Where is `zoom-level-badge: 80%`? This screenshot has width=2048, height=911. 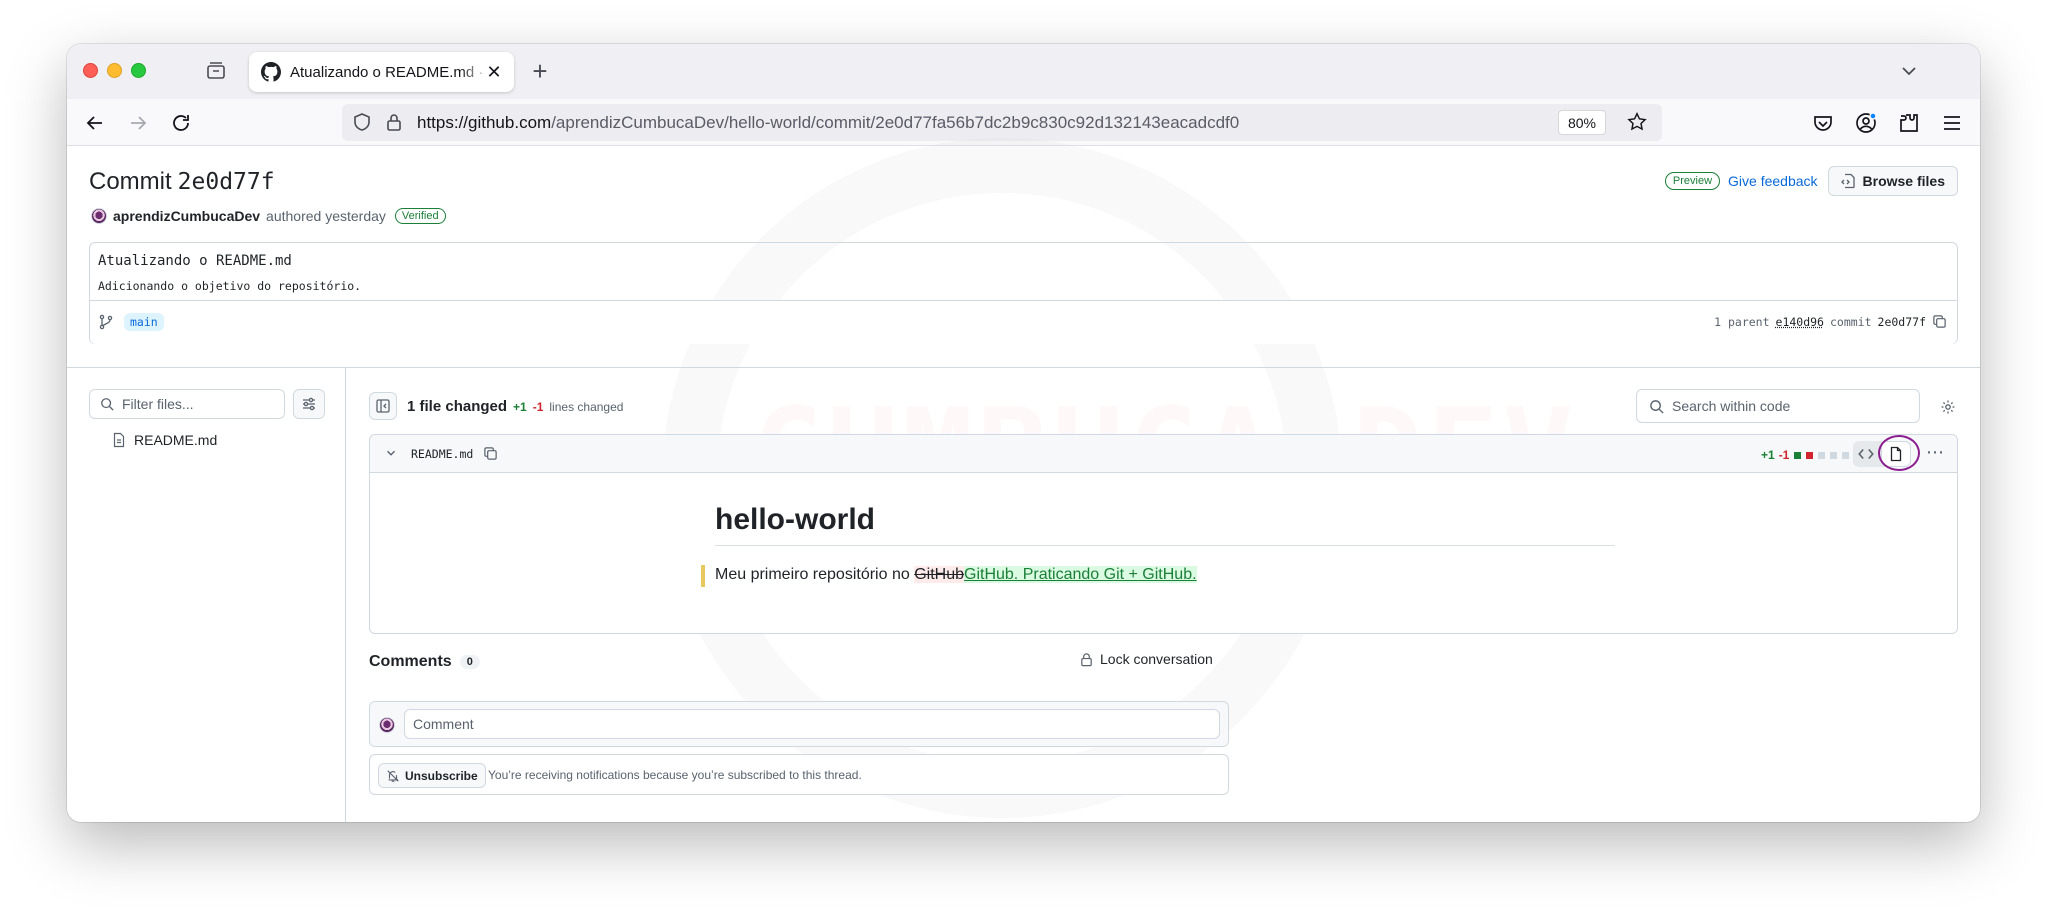 zoom-level-badge: 80% is located at coordinates (1581, 122).